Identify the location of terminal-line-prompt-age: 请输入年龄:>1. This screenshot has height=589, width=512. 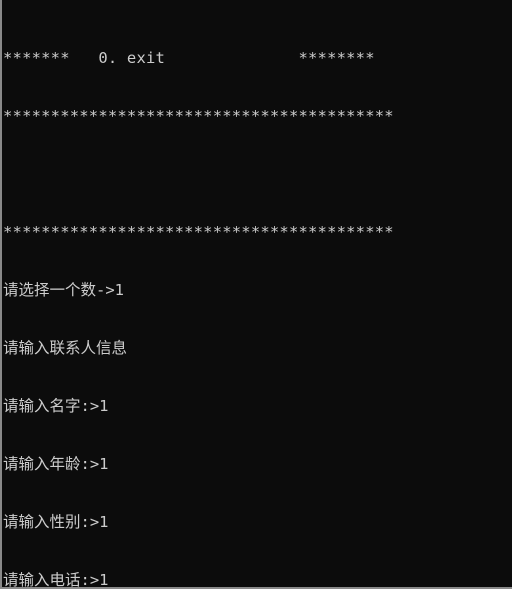
(56, 464).